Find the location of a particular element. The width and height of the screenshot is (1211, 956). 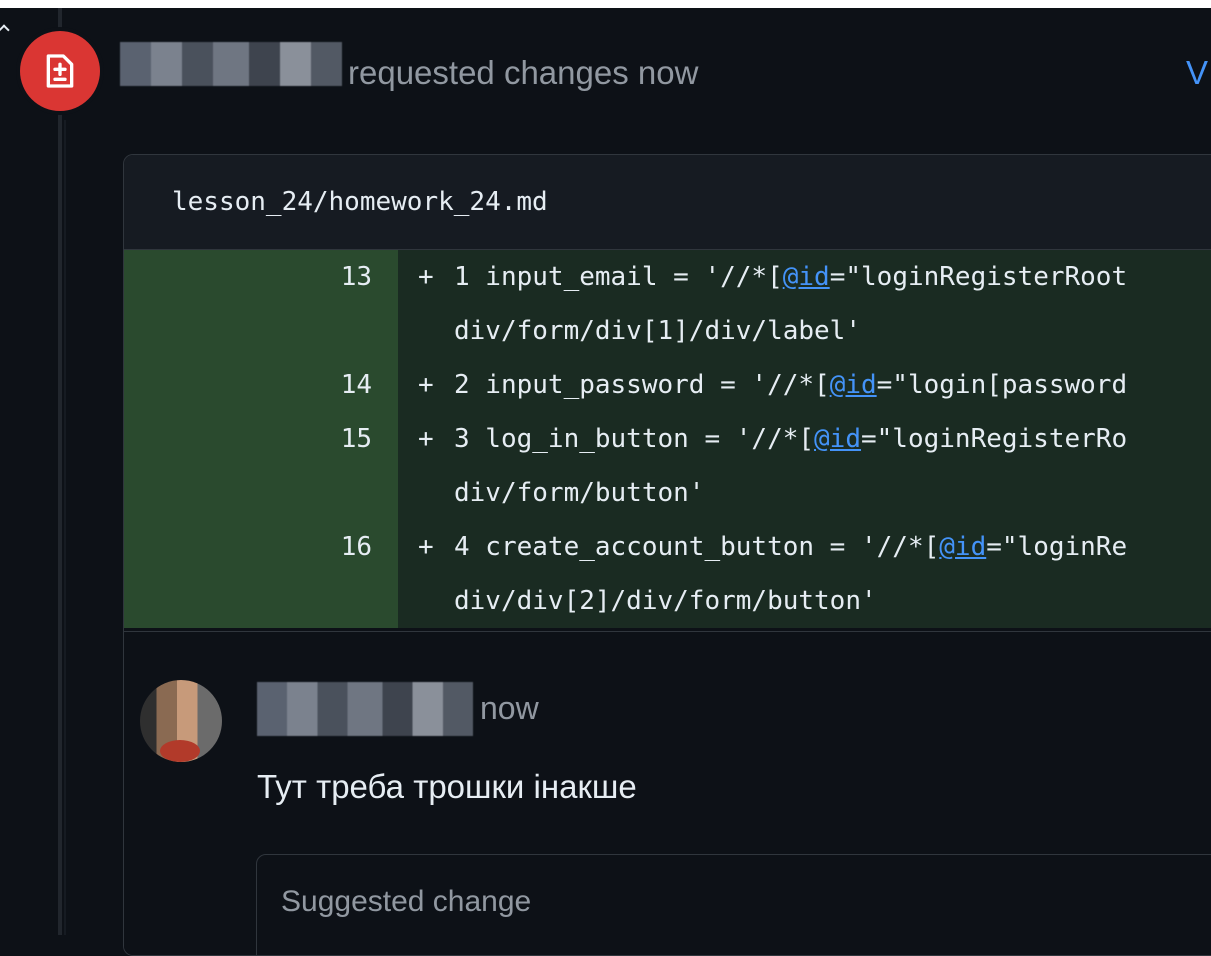

code-text: ="loginRegisterRoot is located at coordinates (978, 277).